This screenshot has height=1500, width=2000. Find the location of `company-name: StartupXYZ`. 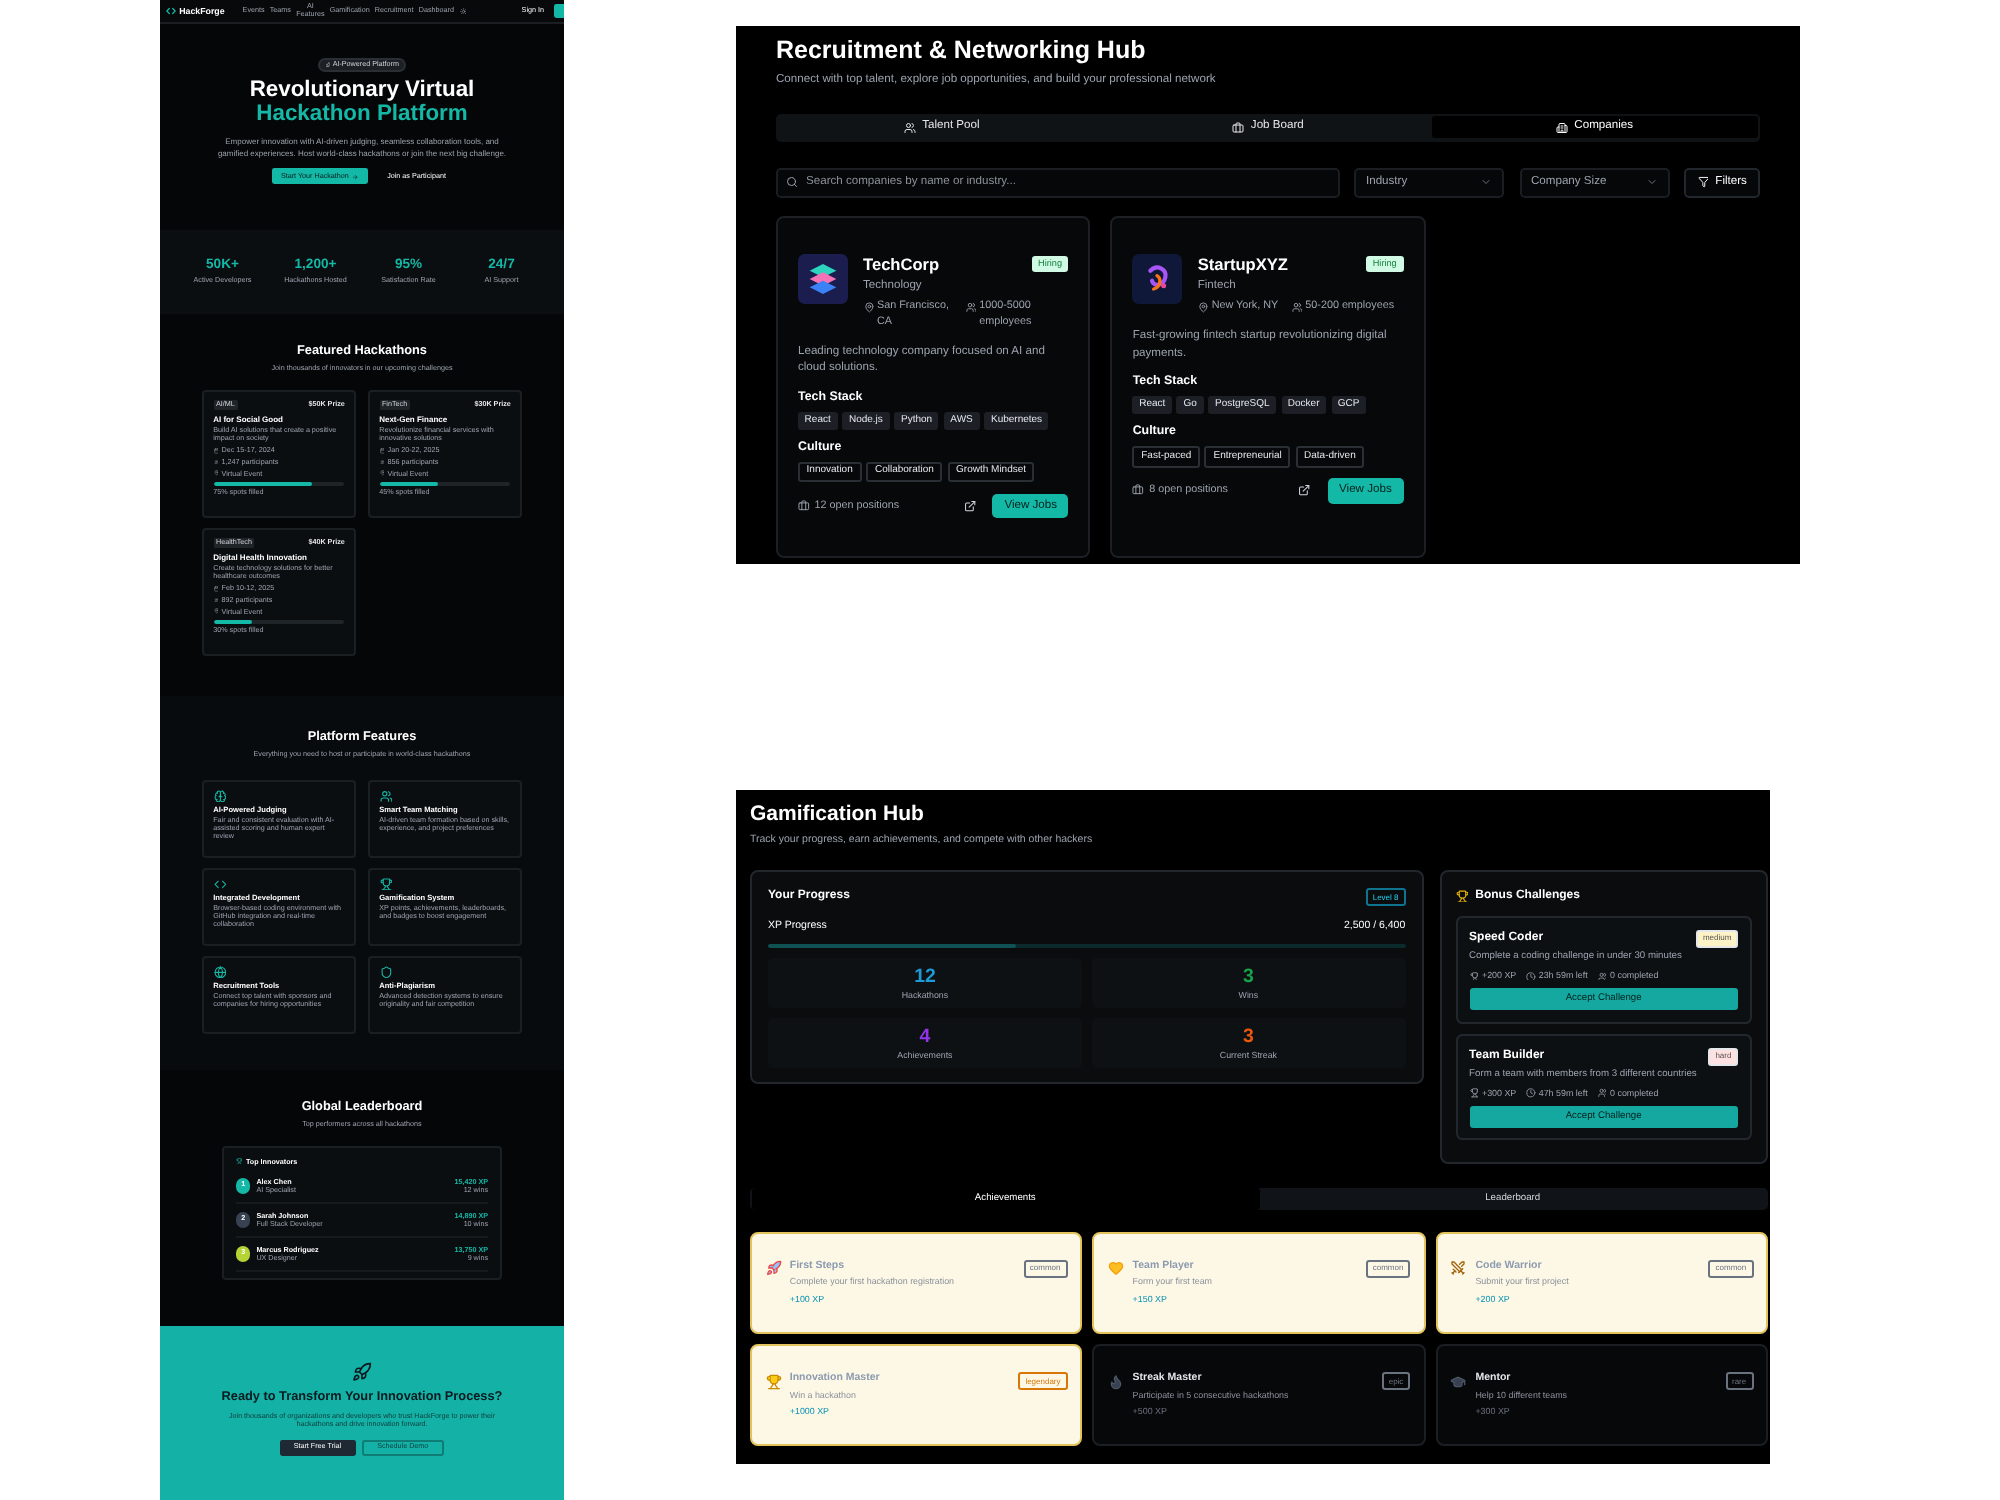

company-name: StartupXYZ is located at coordinates (1243, 264).